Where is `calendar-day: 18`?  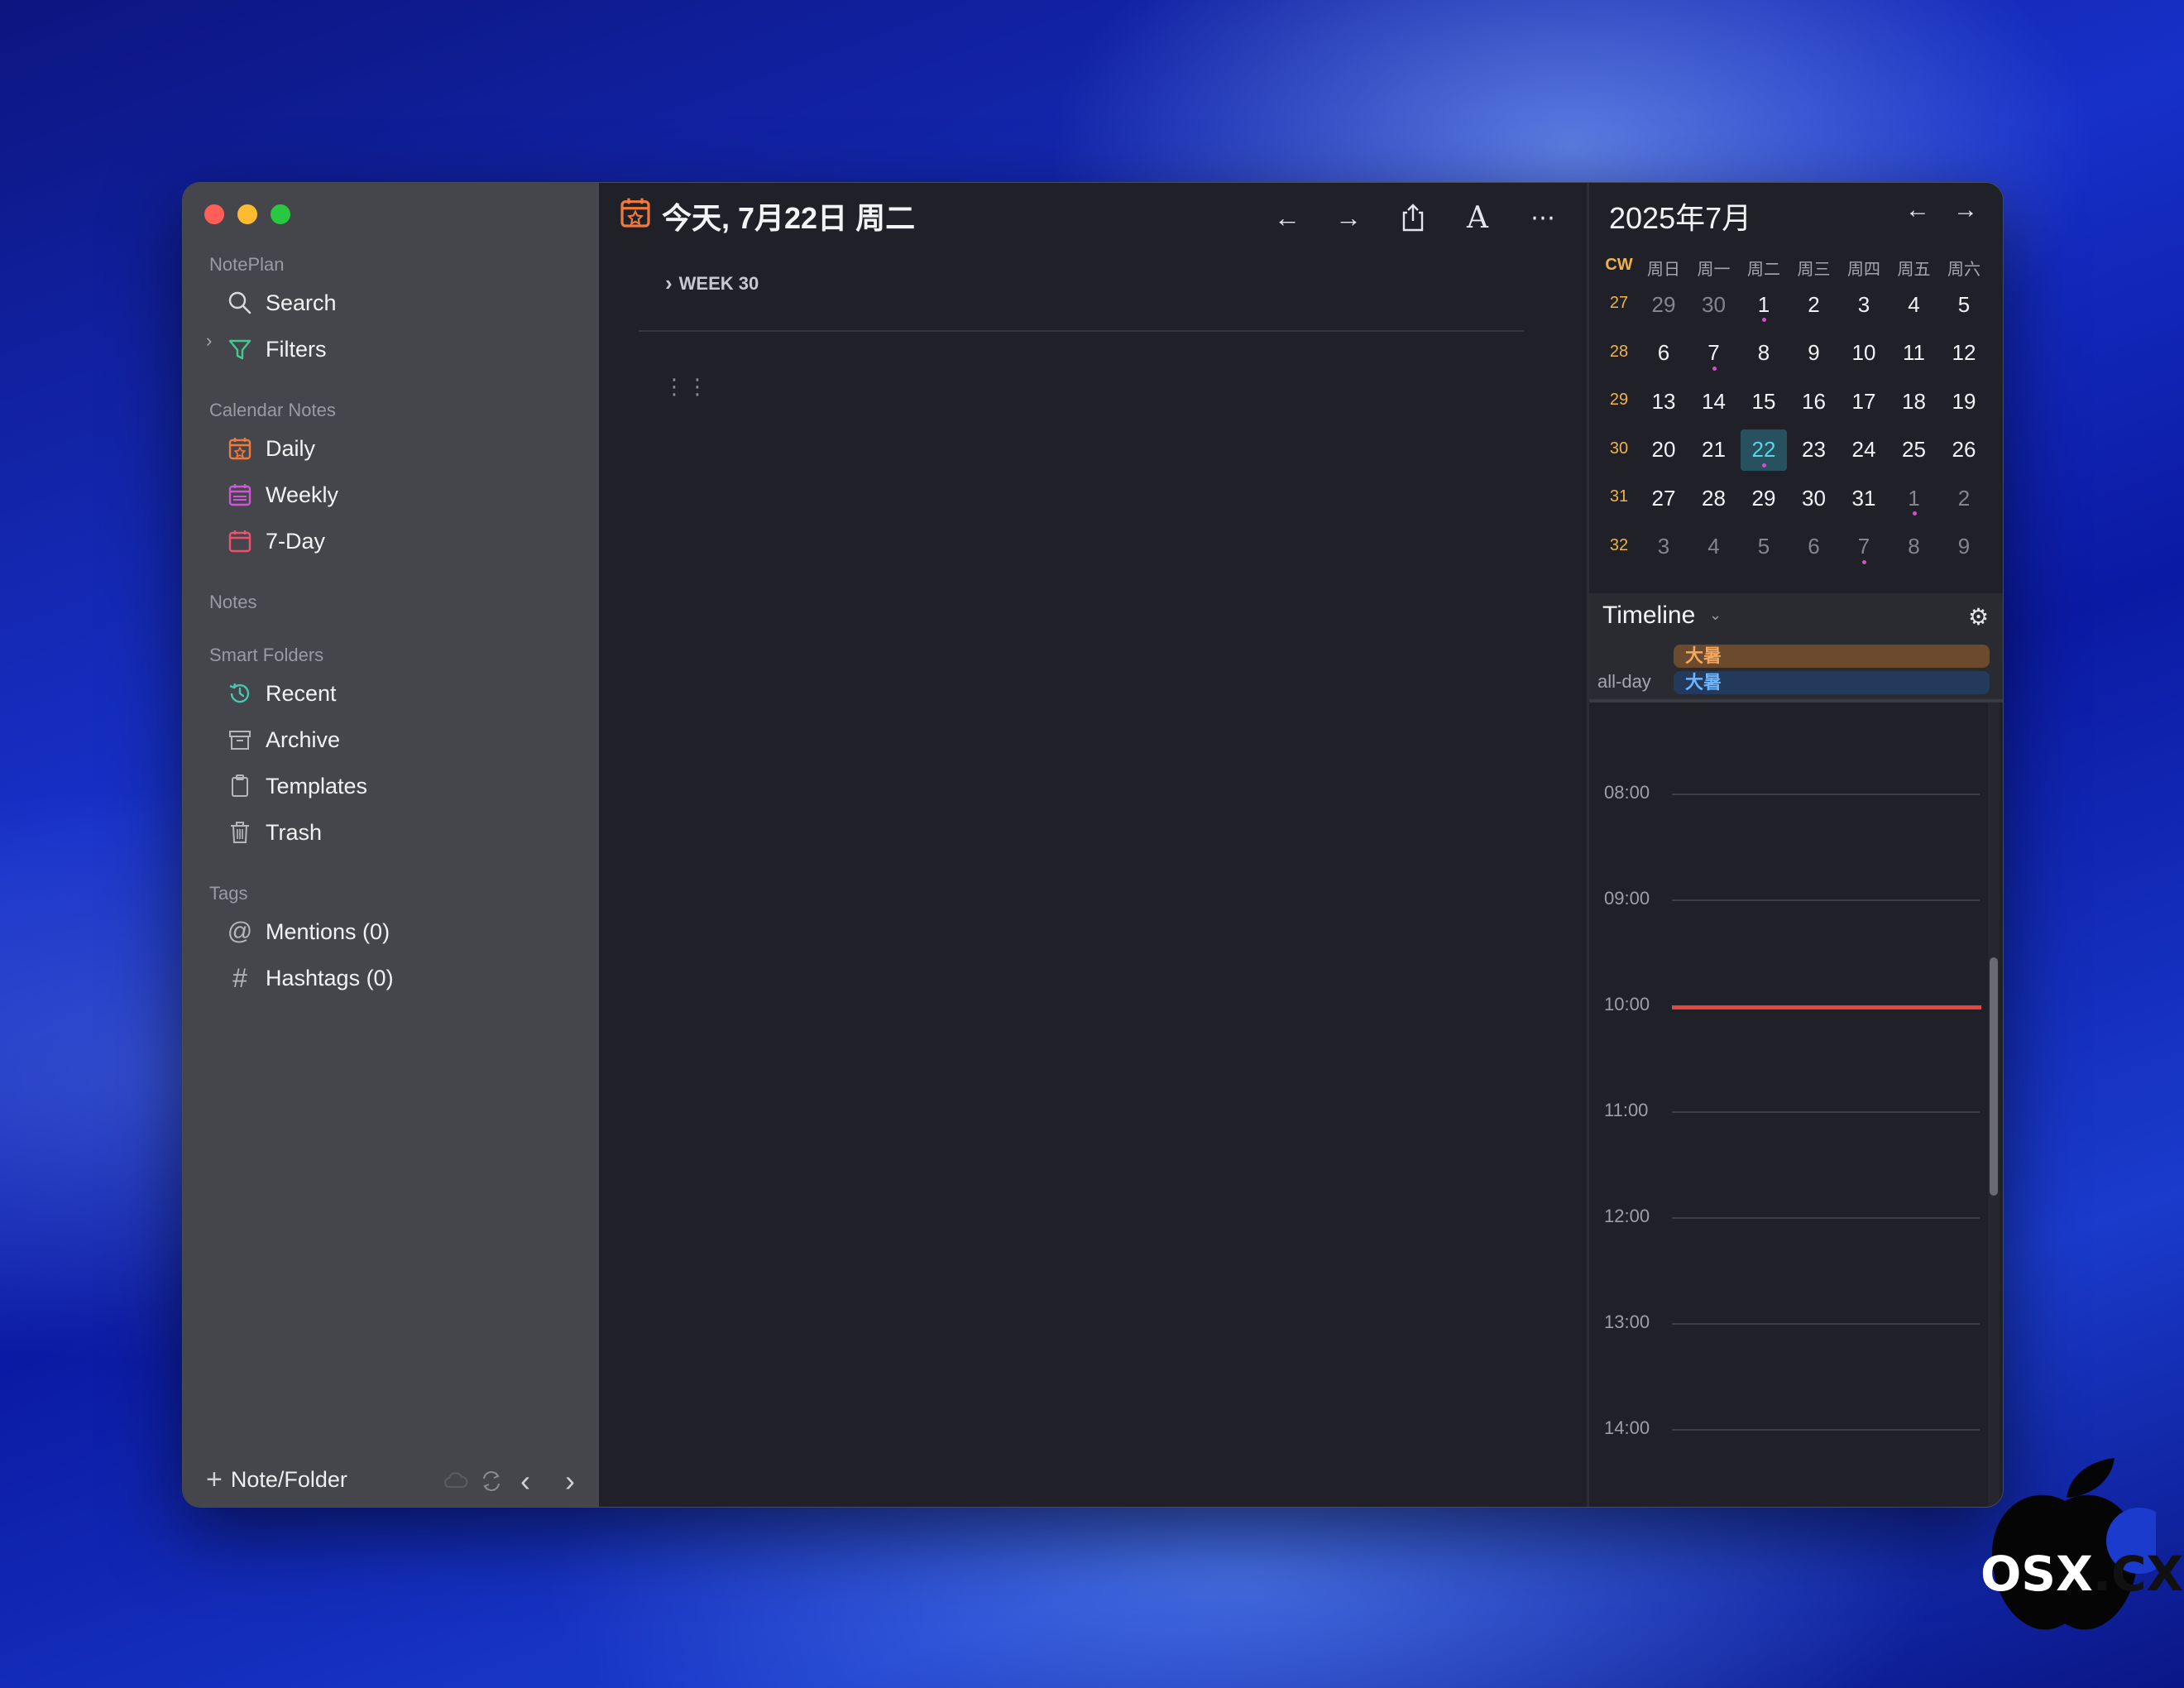 calendar-day: 18 is located at coordinates (1914, 401).